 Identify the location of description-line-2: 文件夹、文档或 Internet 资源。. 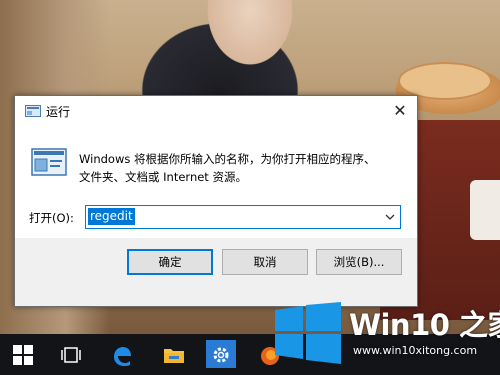
(163, 177).